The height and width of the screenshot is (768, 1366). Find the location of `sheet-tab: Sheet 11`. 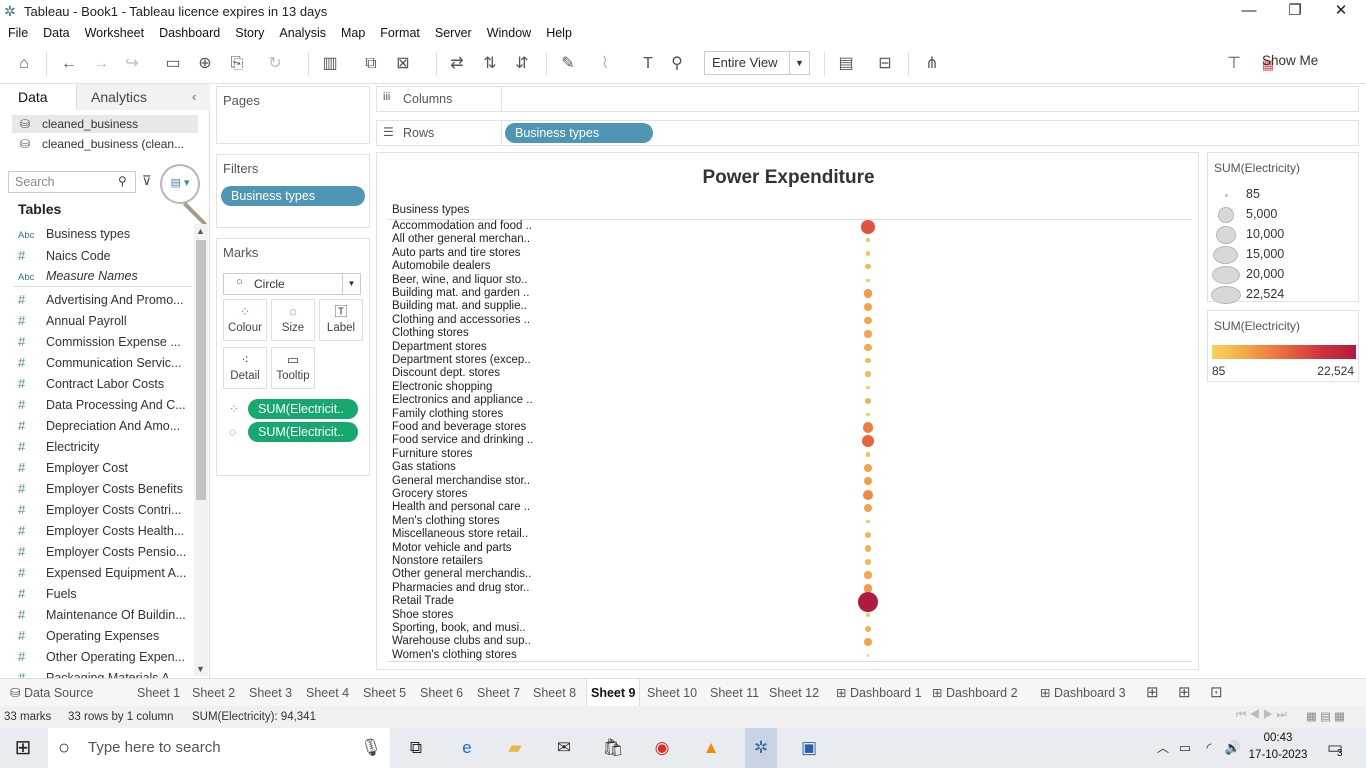

sheet-tab: Sheet 11 is located at coordinates (734, 693).